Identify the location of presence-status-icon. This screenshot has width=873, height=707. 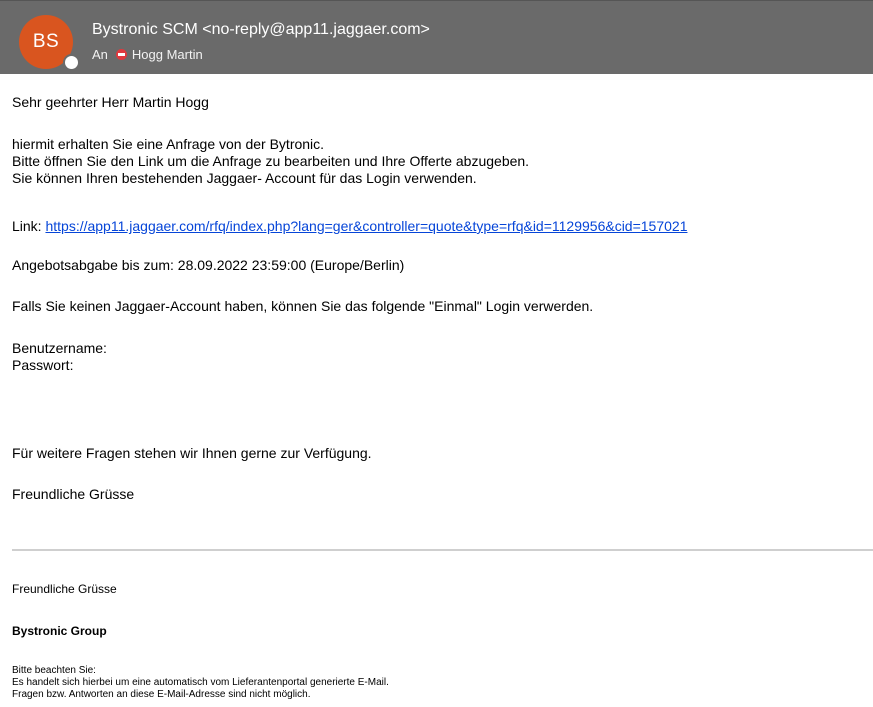
(71, 62).